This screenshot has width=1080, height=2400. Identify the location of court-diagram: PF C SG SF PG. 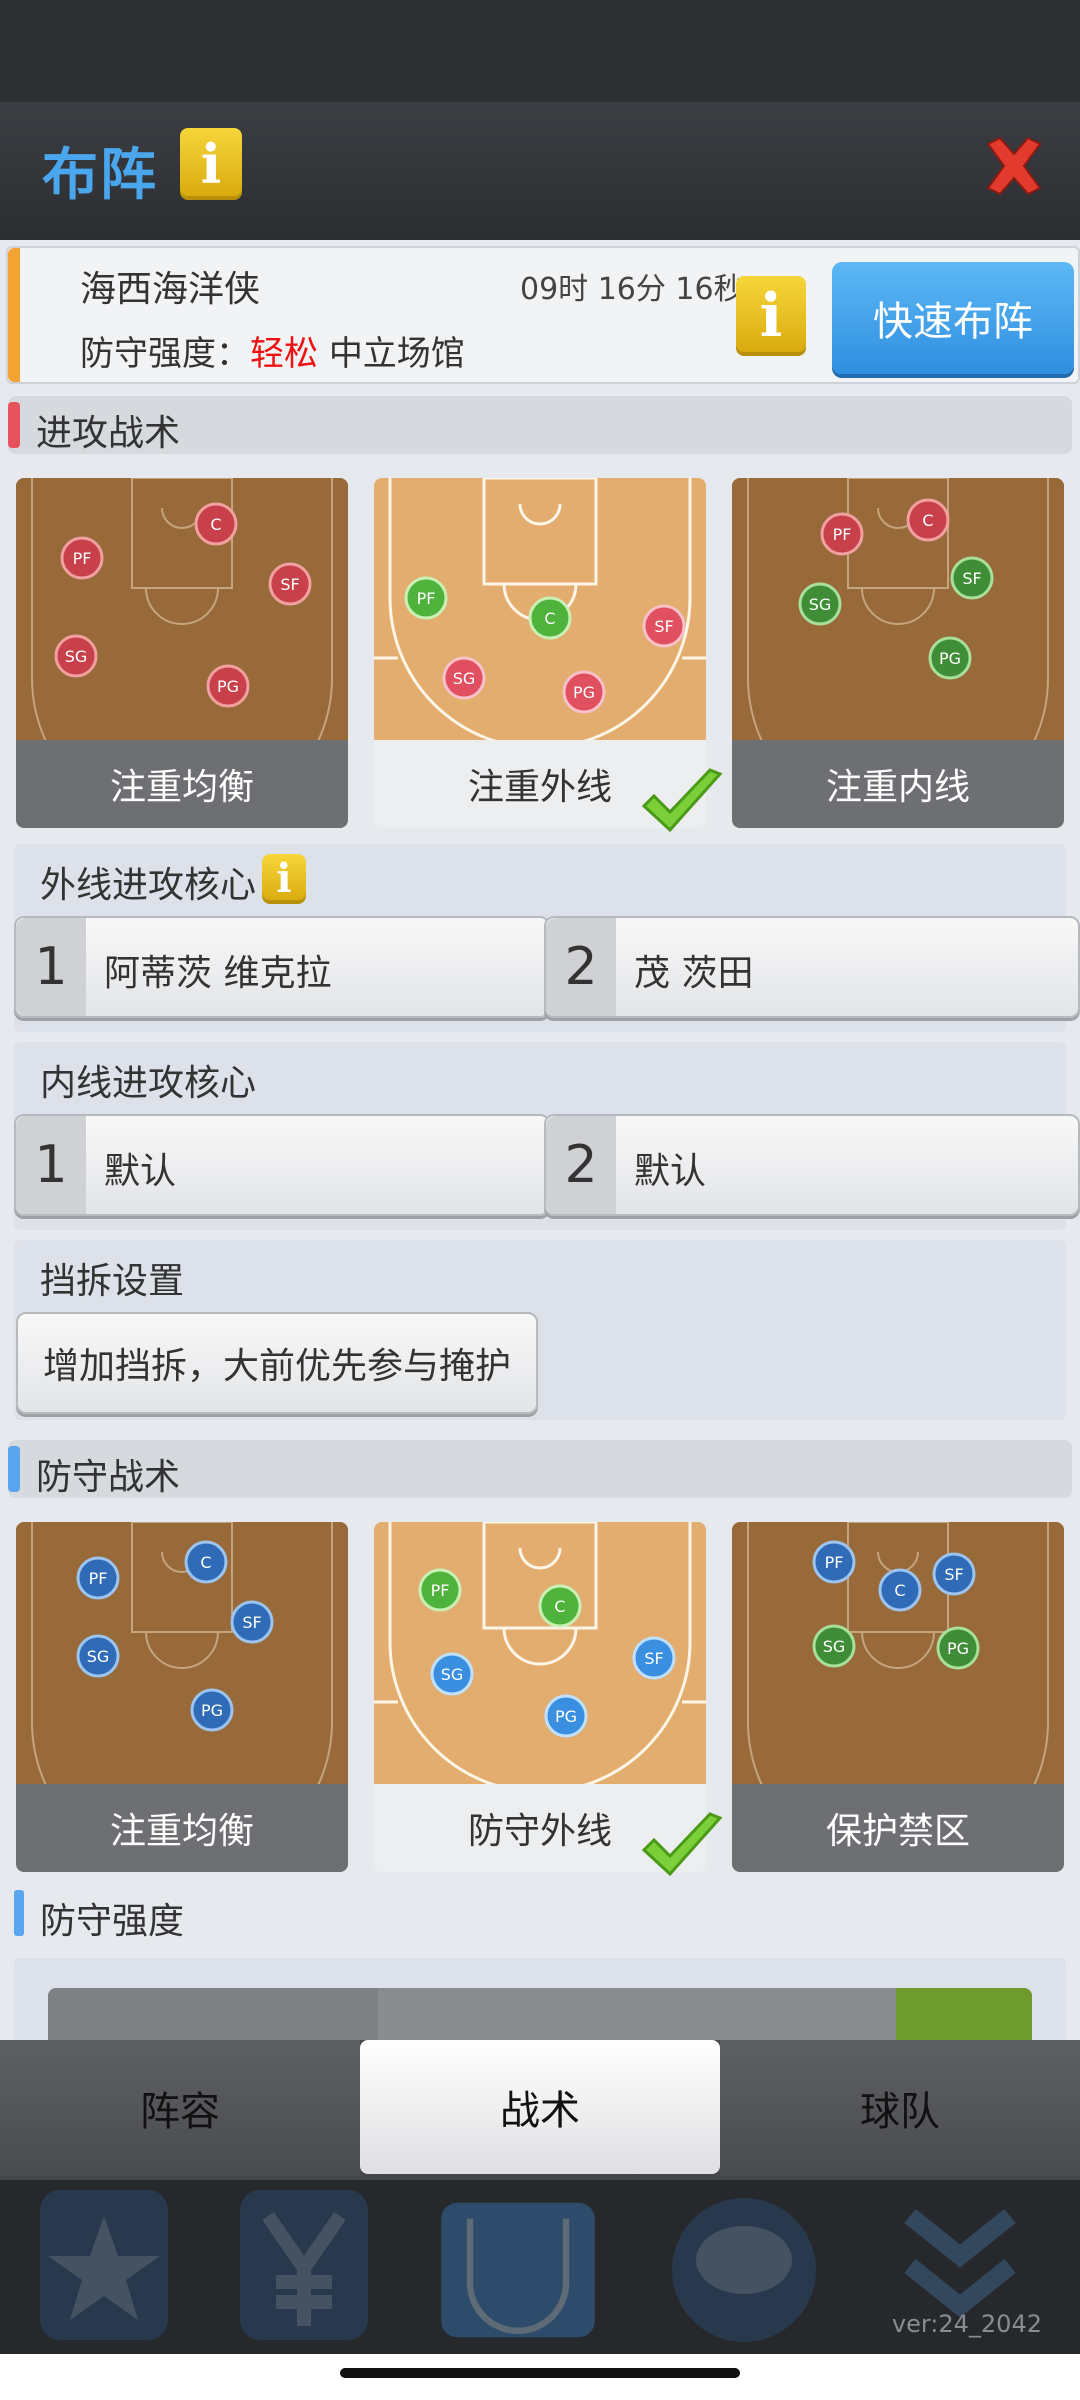
(540, 1653).